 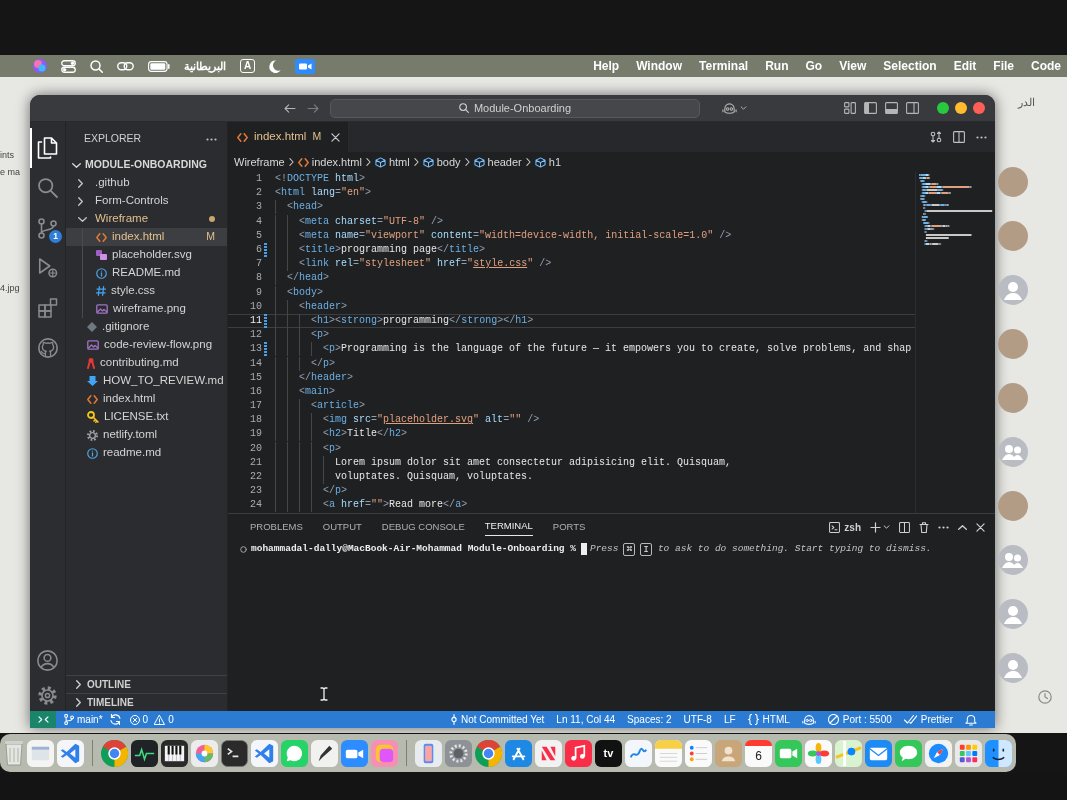 I want to click on folder-item: Form-Controls, so click(x=146, y=201).